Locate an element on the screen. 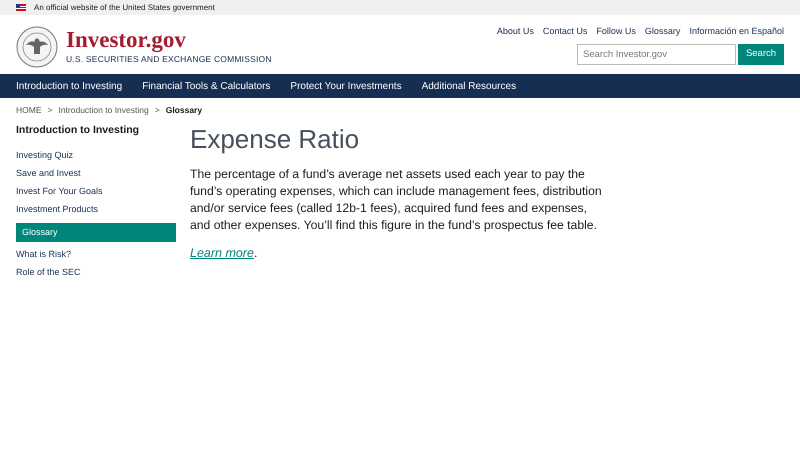 Image resolution: width=800 pixels, height=450 pixels. seal-icon is located at coordinates (37, 47).